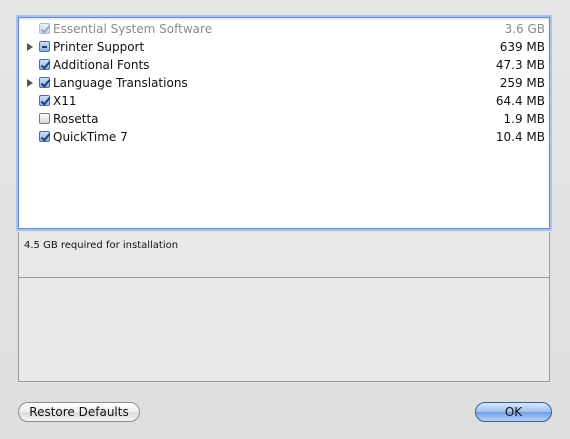 This screenshot has width=570, height=439. Describe the element at coordinates (284, 83) in the screenshot. I see `package-row-language-translations: Language Translations 259 MB` at that location.